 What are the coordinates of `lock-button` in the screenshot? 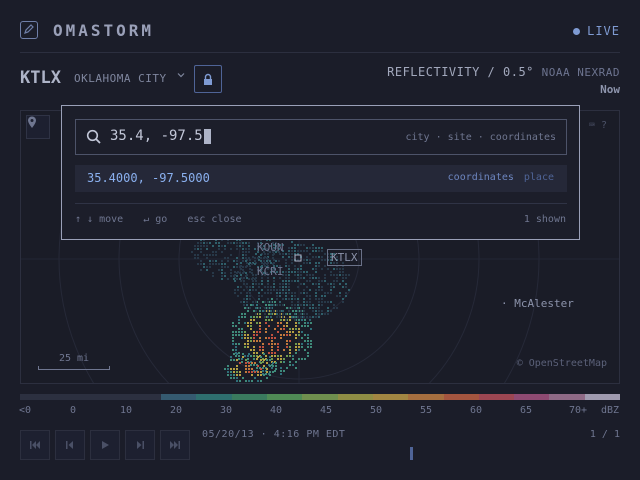 It's located at (208, 79).